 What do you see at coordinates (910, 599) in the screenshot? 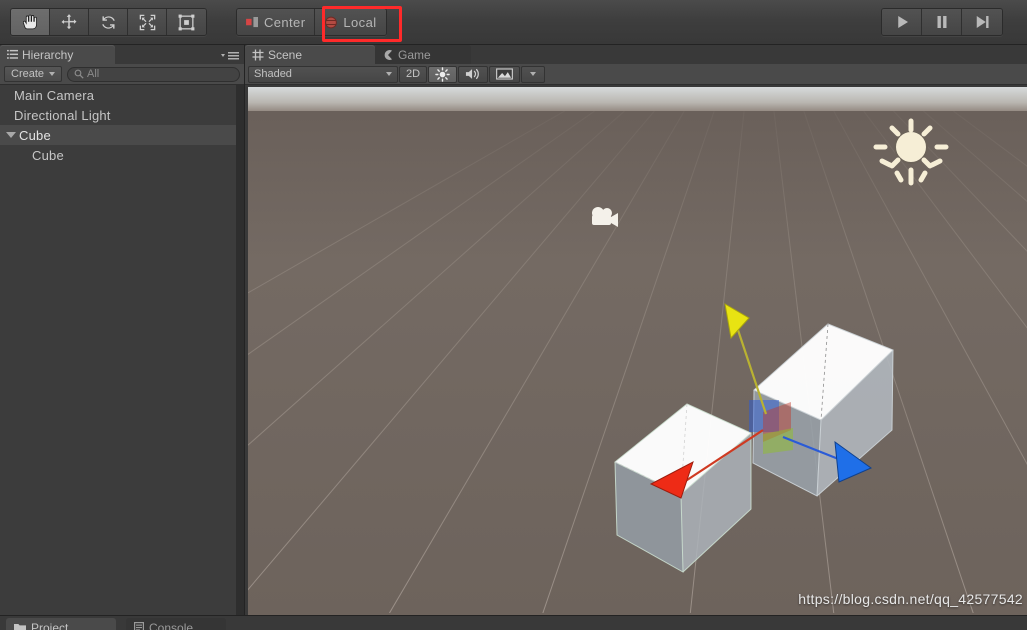
I see `watermark-text: https://blog.csdn.net/qq_42577542` at bounding box center [910, 599].